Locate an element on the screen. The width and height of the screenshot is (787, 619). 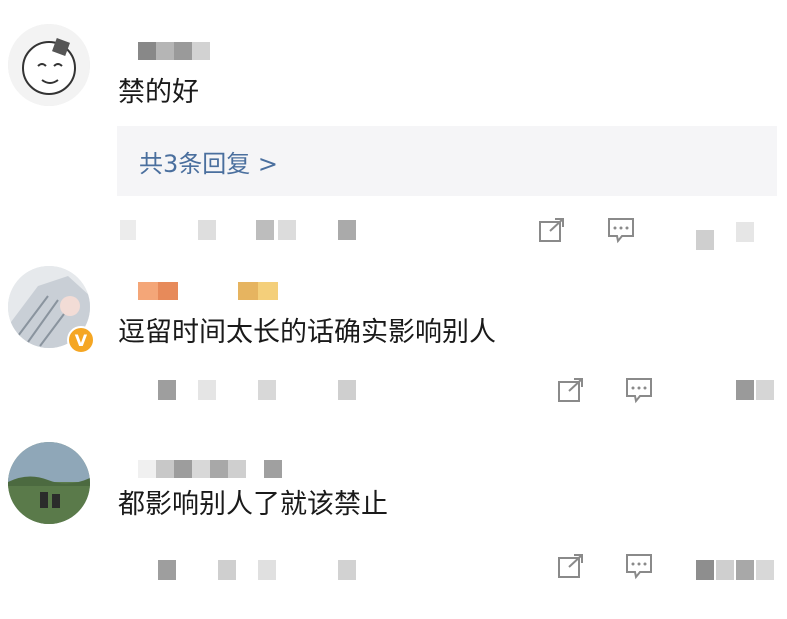
comment-text: 禁的好 is located at coordinates (158, 92).